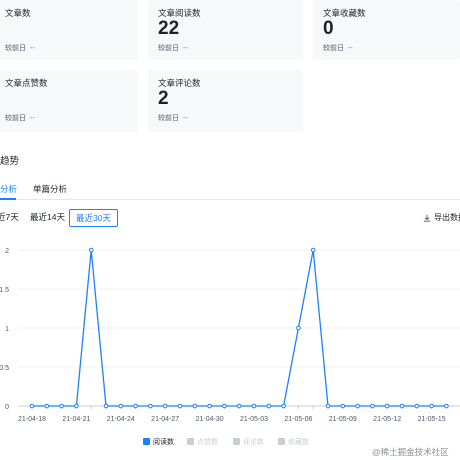 The width and height of the screenshot is (460, 460). What do you see at coordinates (387, 419) in the screenshot?
I see `x-tick-label: 21-05-12` at bounding box center [387, 419].